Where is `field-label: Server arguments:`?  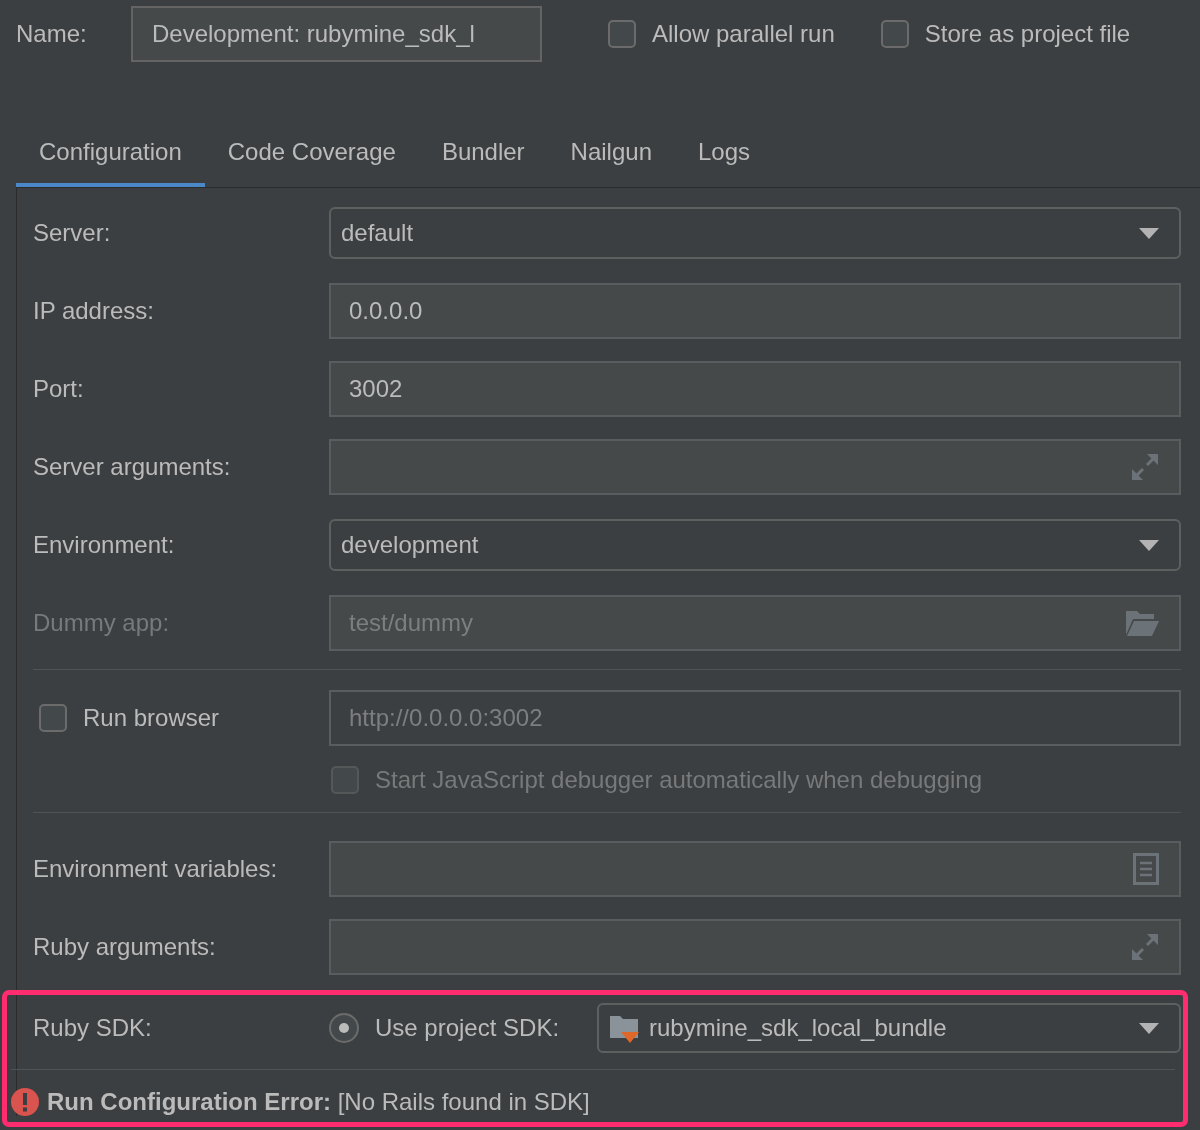 field-label: Server arguments: is located at coordinates (132, 467).